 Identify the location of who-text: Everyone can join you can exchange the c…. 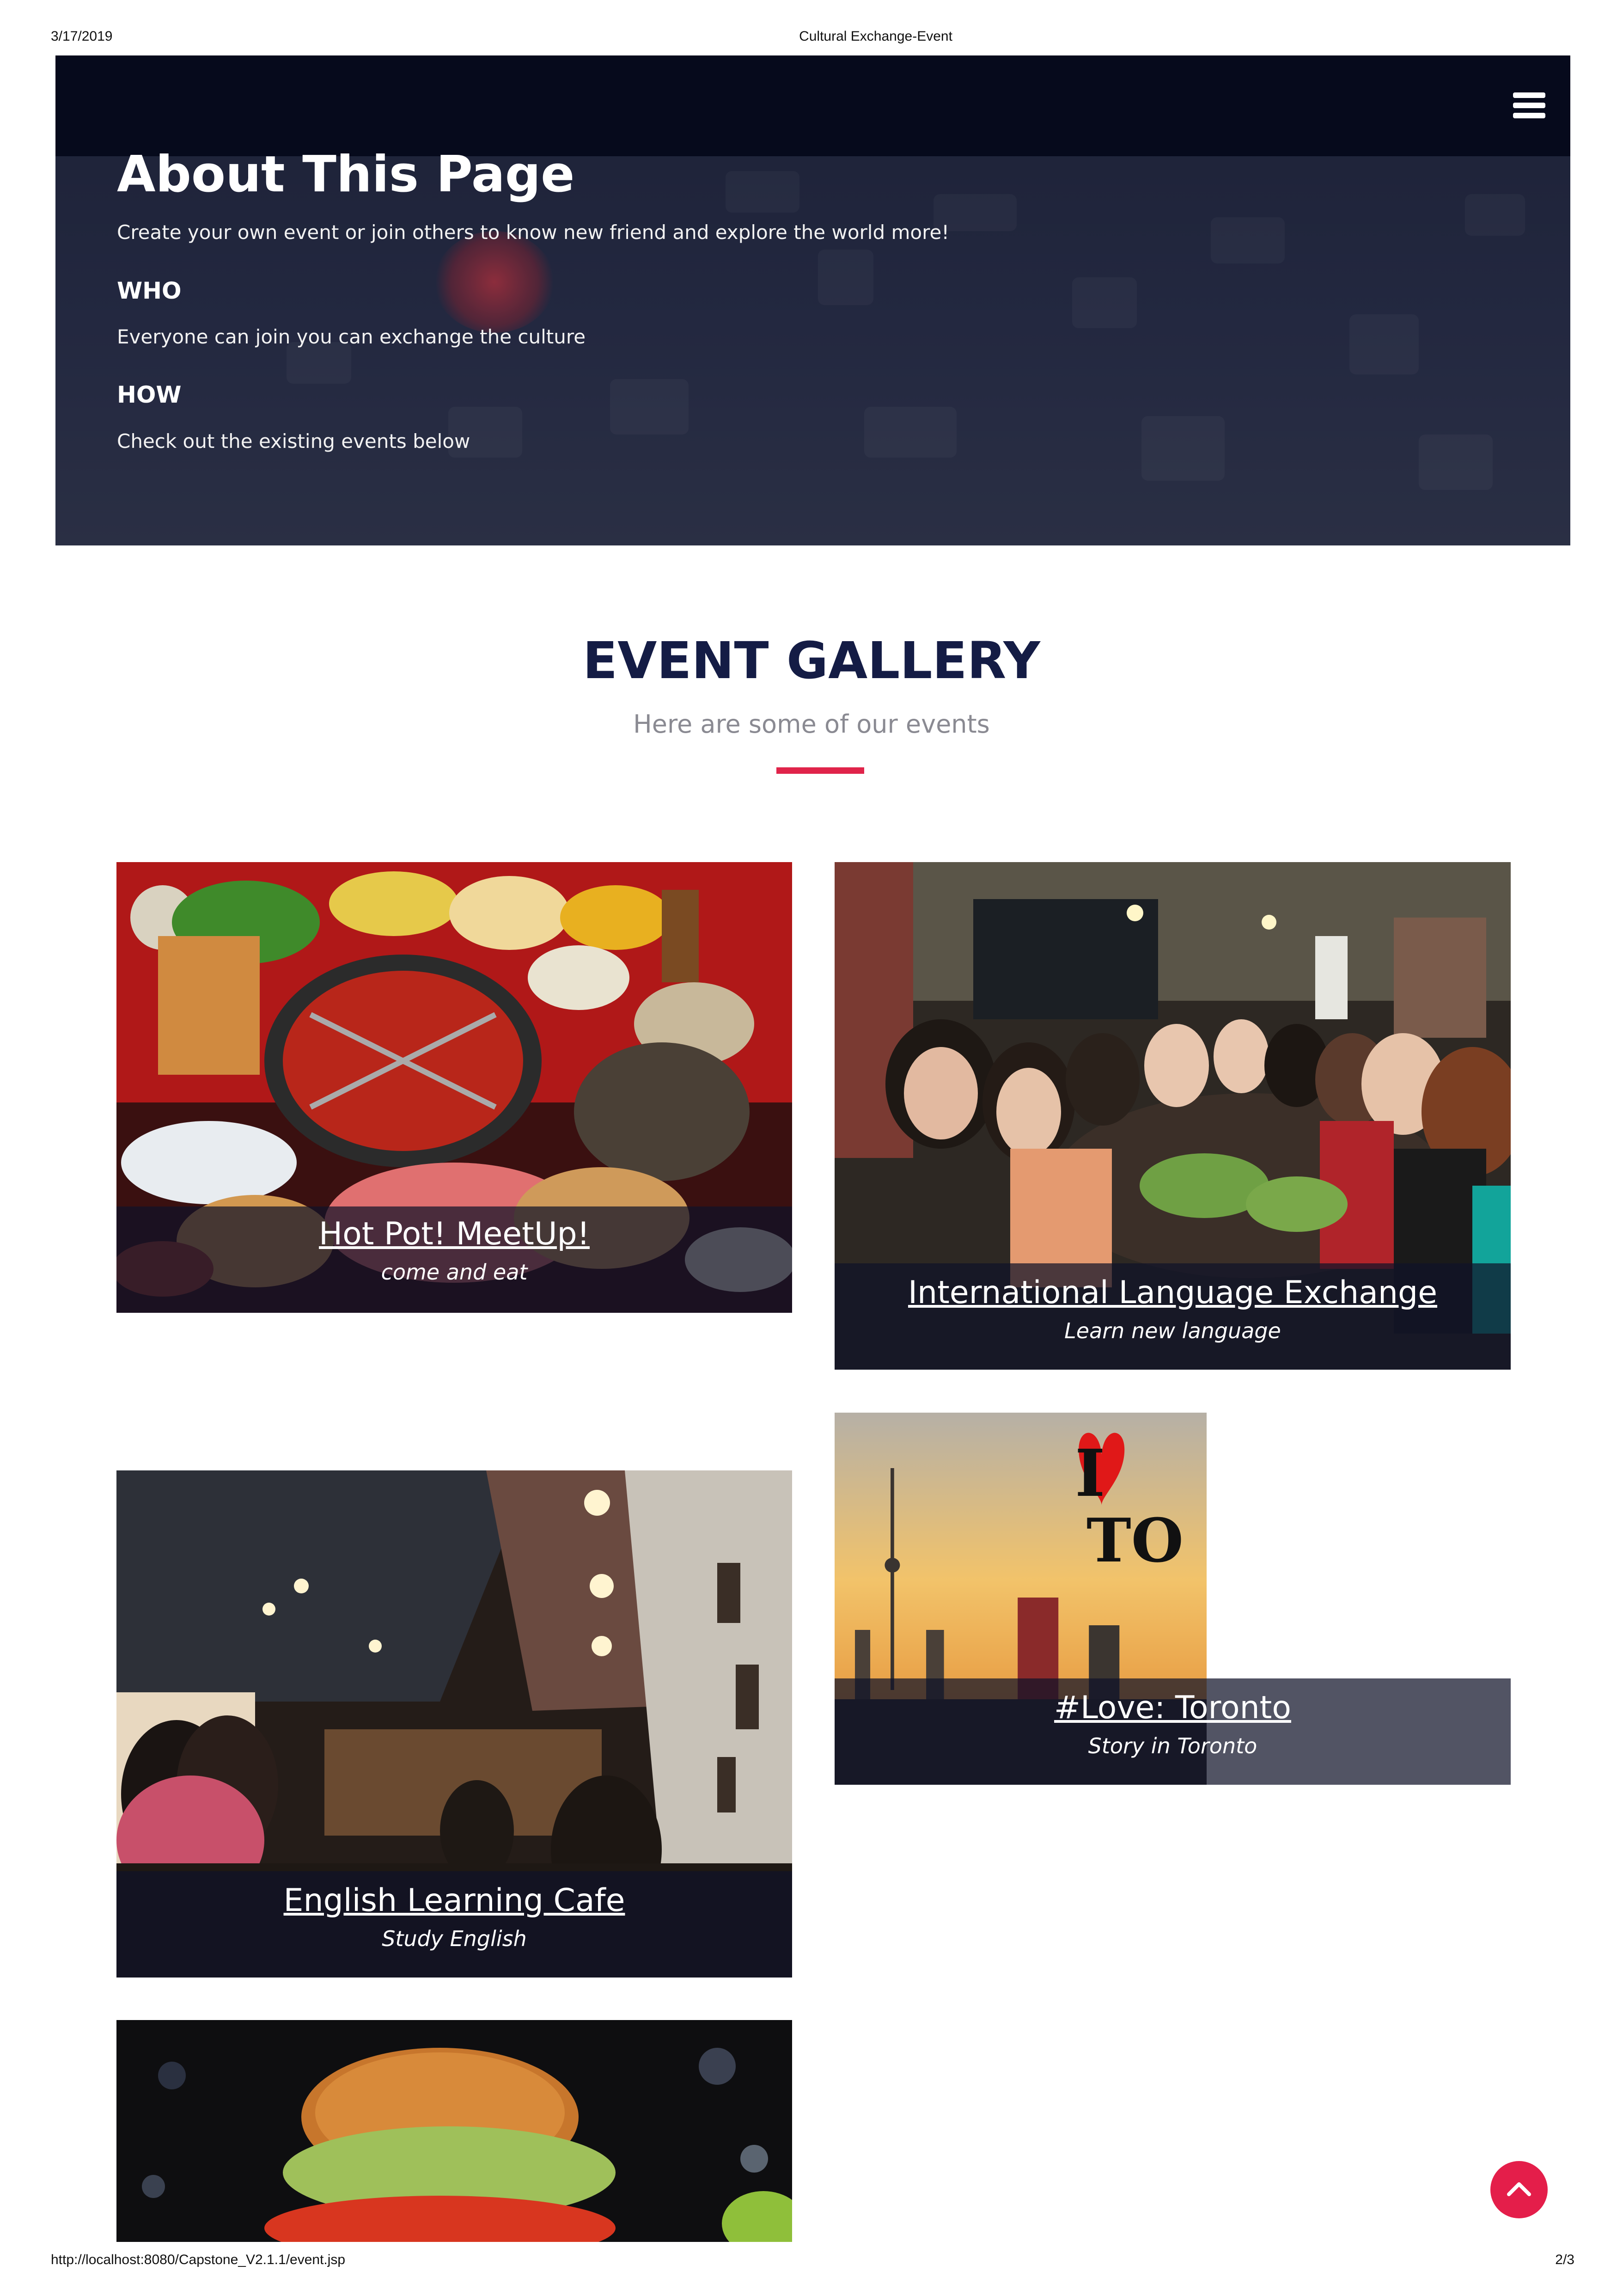
(351, 336).